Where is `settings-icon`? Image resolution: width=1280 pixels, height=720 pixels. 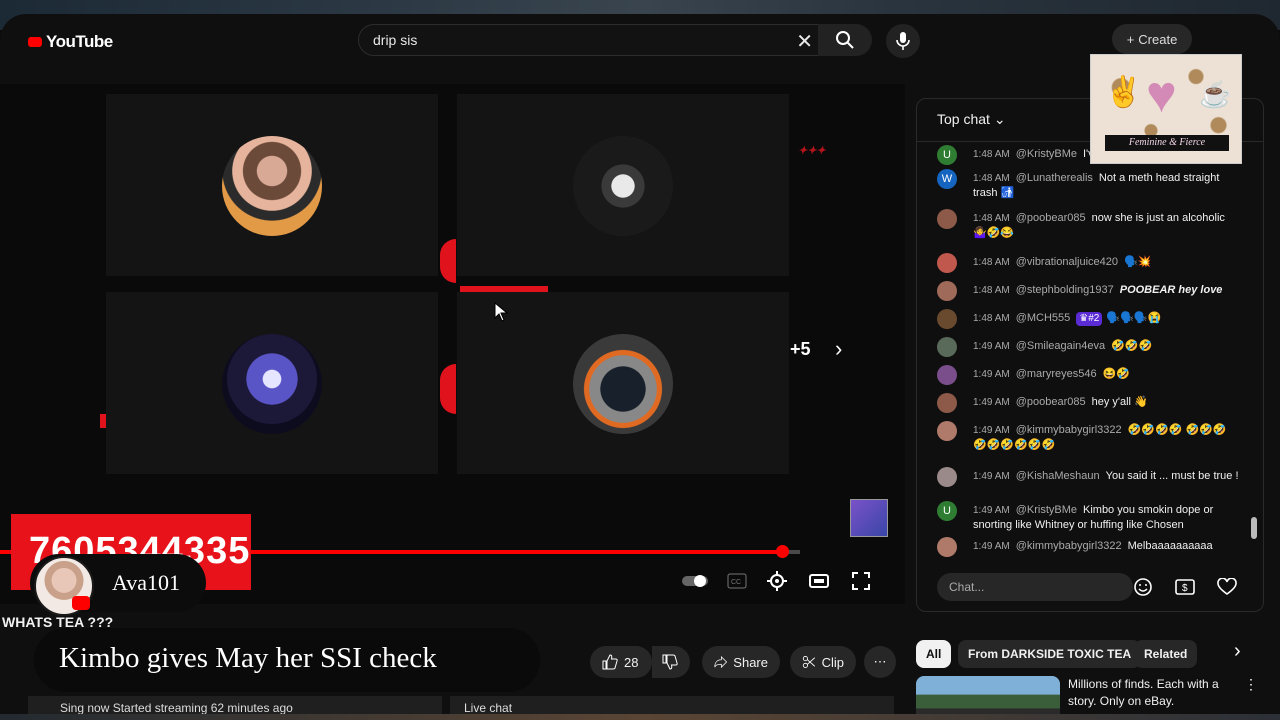
settings-icon is located at coordinates (777, 581).